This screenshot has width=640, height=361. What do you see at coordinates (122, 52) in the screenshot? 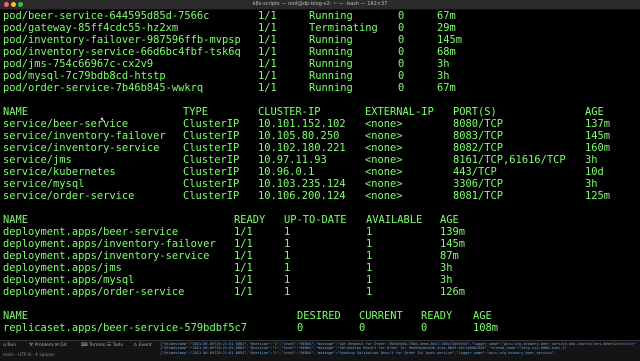
I see `pod-row-cell: pod/inventory-service-66d6bc4fbf-tsk6q` at bounding box center [122, 52].